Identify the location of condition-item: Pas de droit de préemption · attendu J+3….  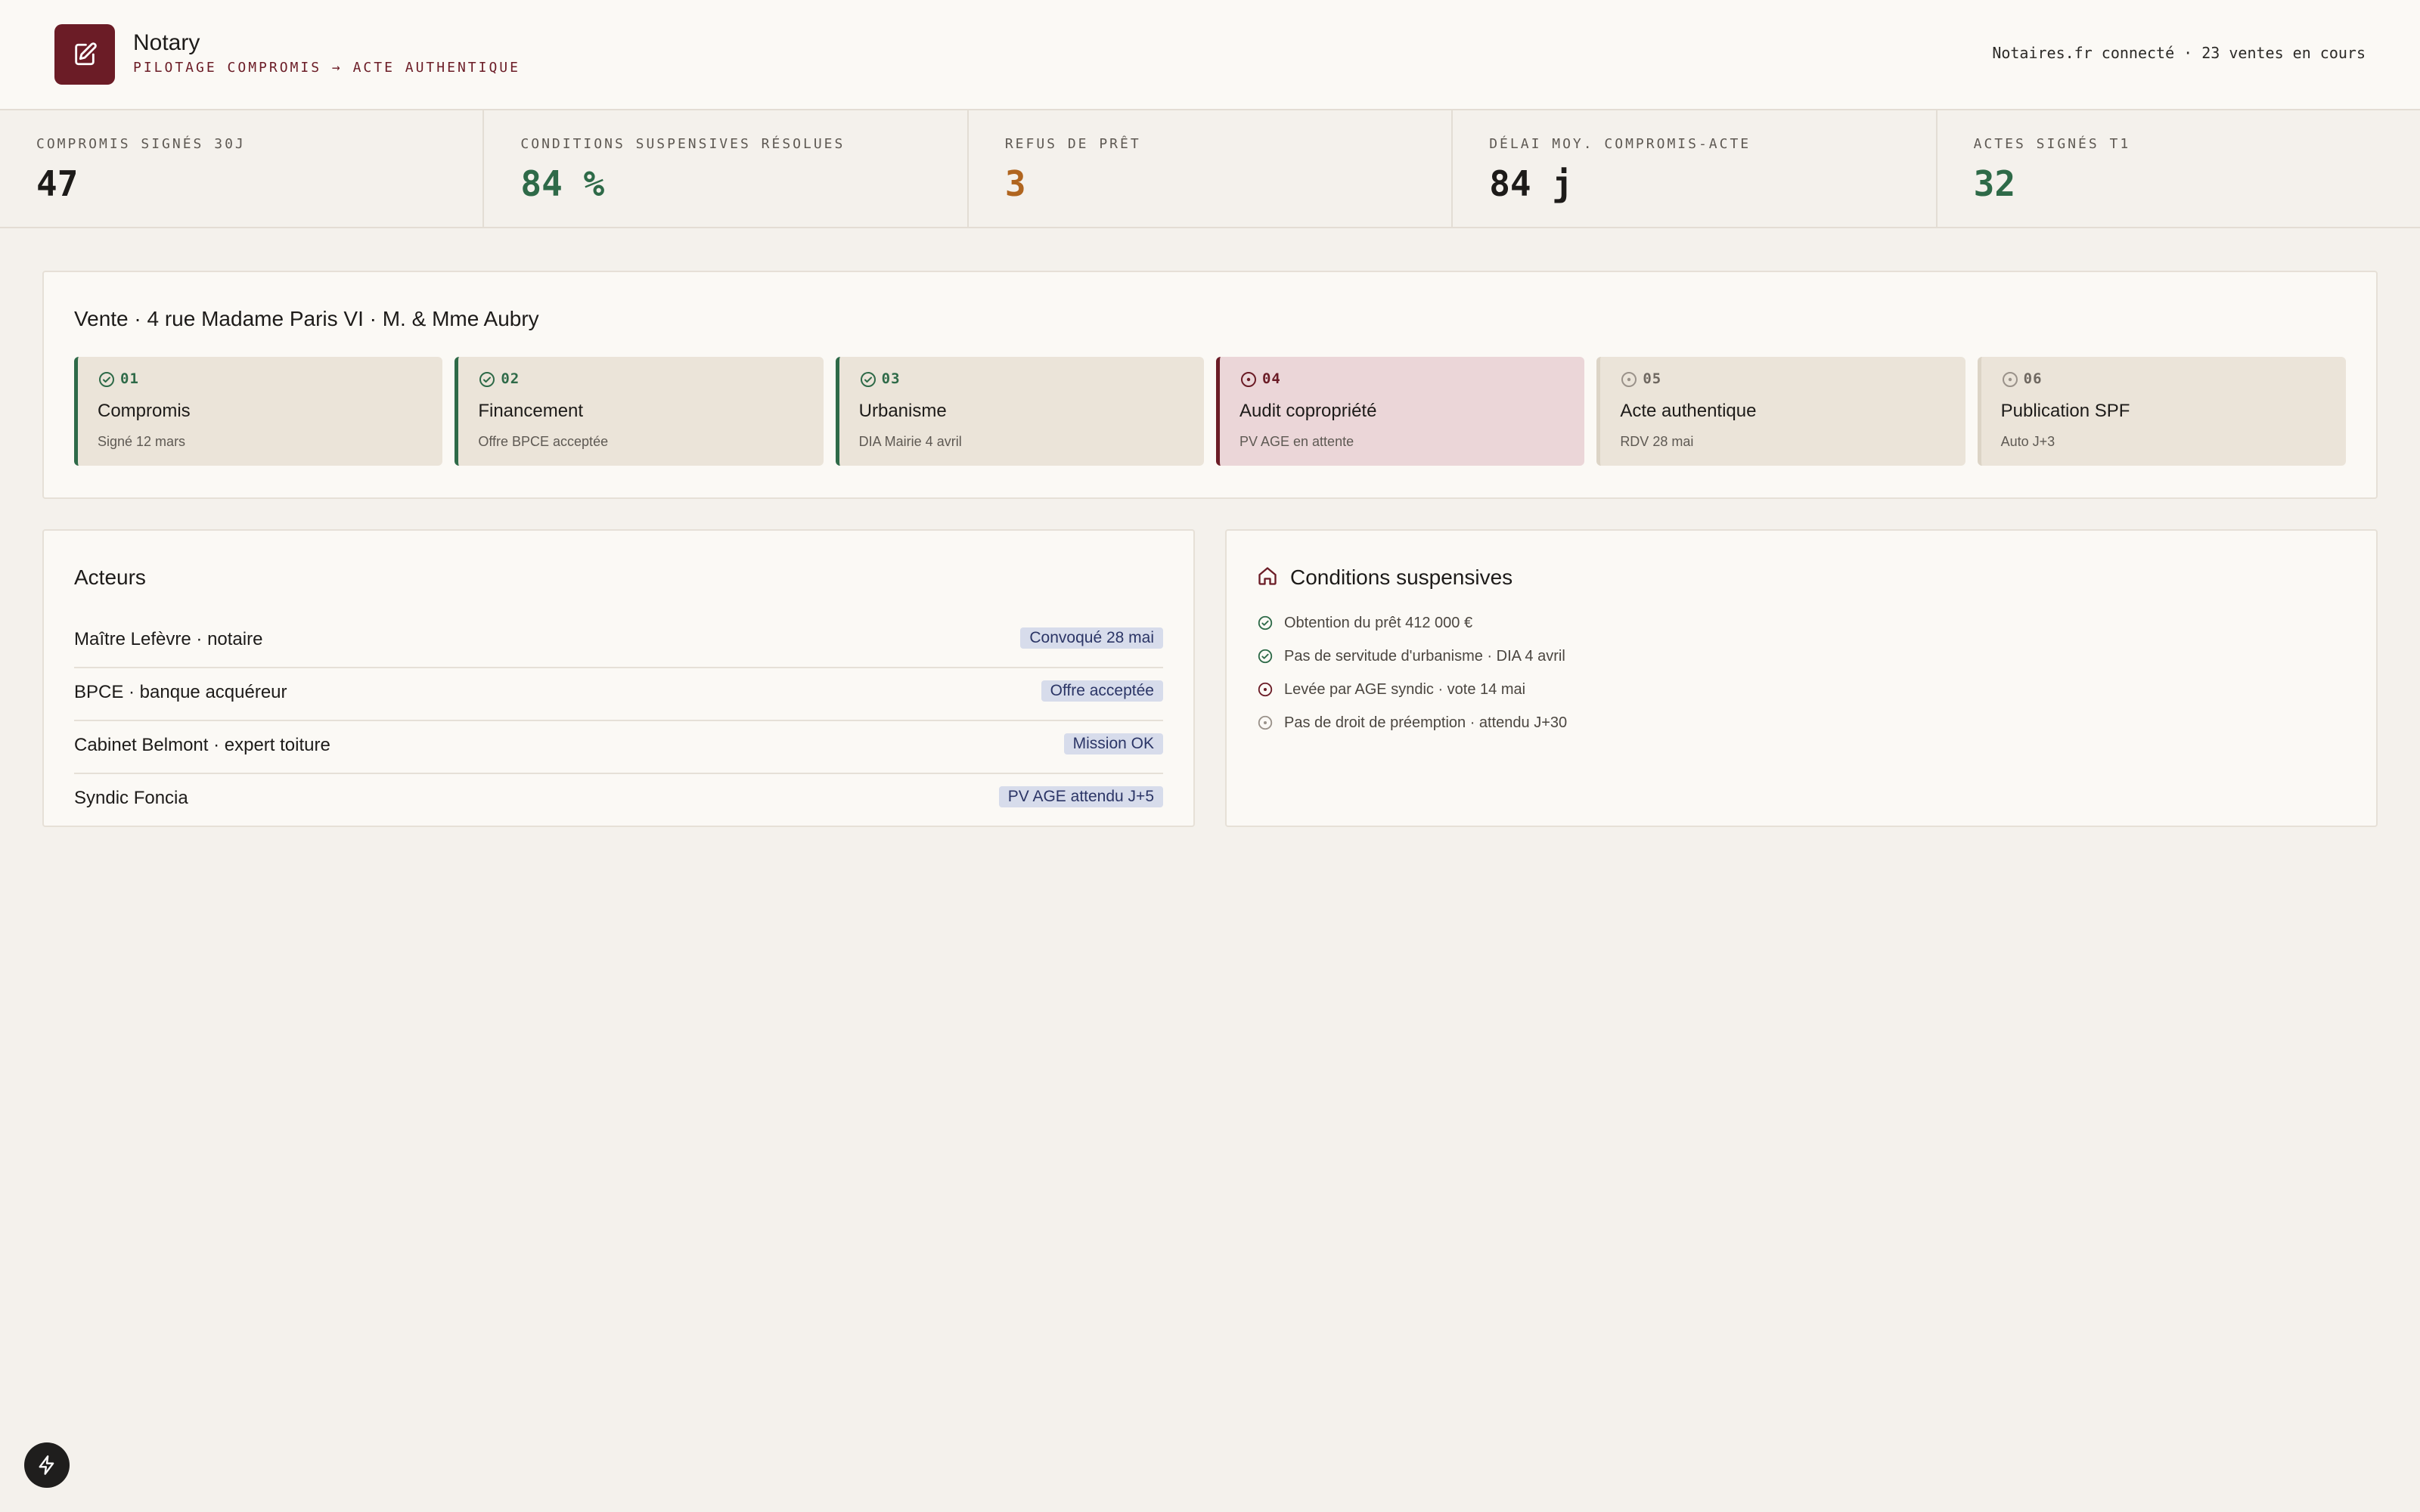
(1412, 722).